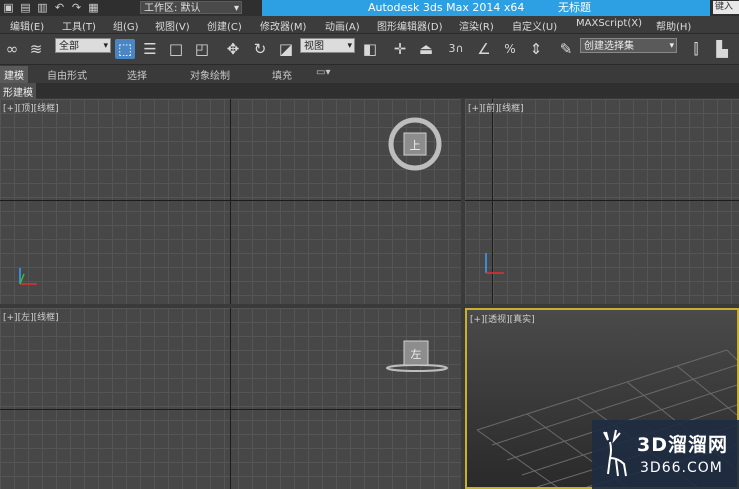 The width and height of the screenshot is (739, 489). What do you see at coordinates (36, 49) in the screenshot?
I see `bind-space-warp-icon: ≋` at bounding box center [36, 49].